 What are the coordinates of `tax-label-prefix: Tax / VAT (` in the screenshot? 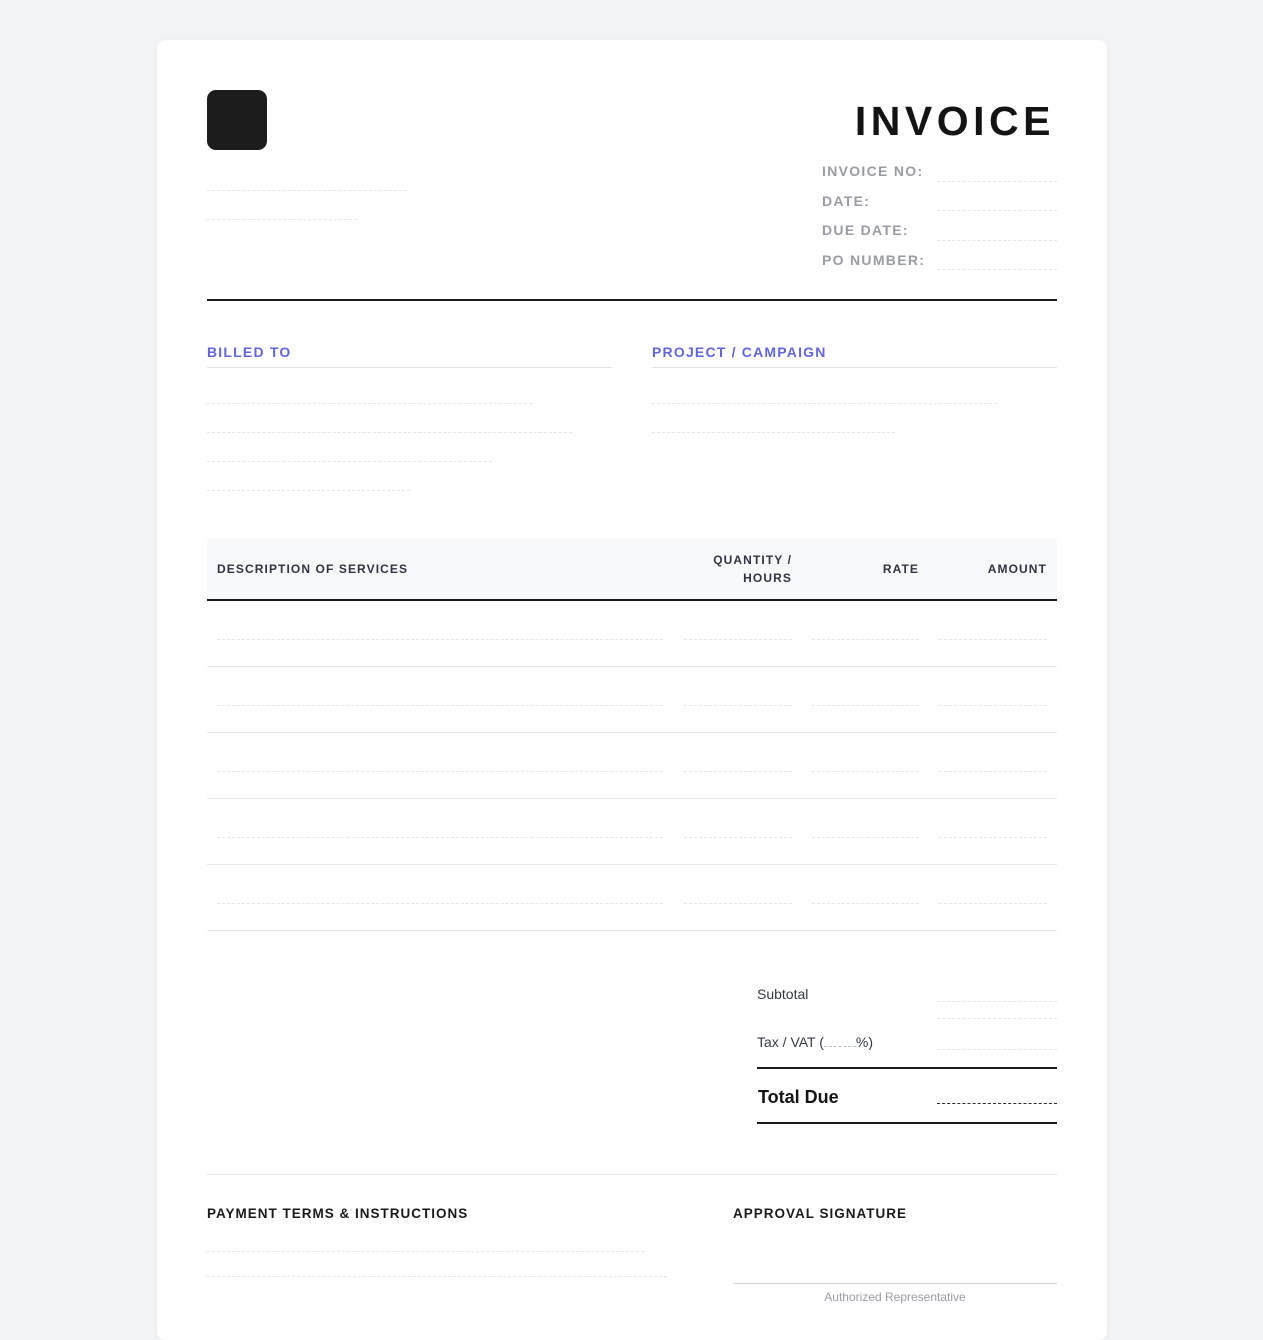 It's located at (790, 1042).